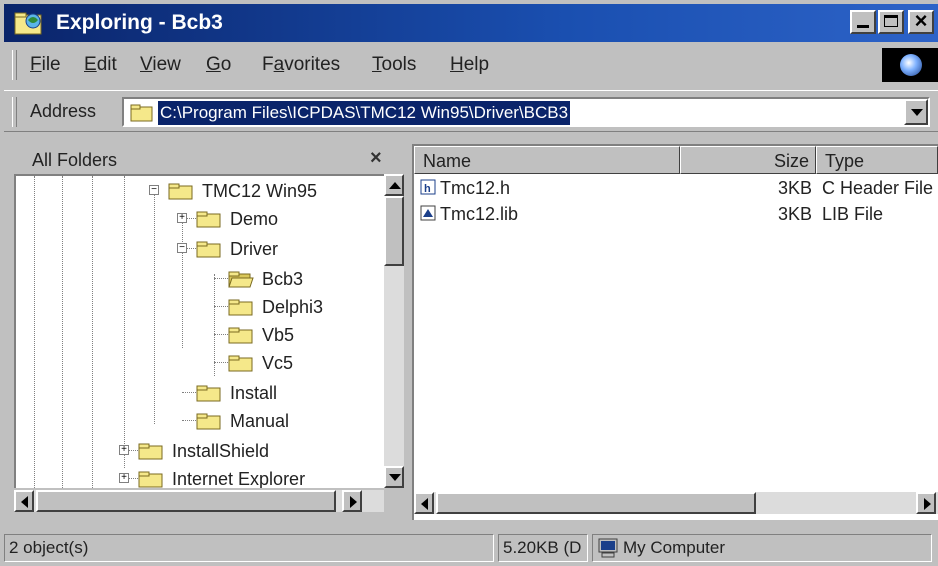 This screenshot has height=566, width=938. I want to click on address-label: Address, so click(63, 111).